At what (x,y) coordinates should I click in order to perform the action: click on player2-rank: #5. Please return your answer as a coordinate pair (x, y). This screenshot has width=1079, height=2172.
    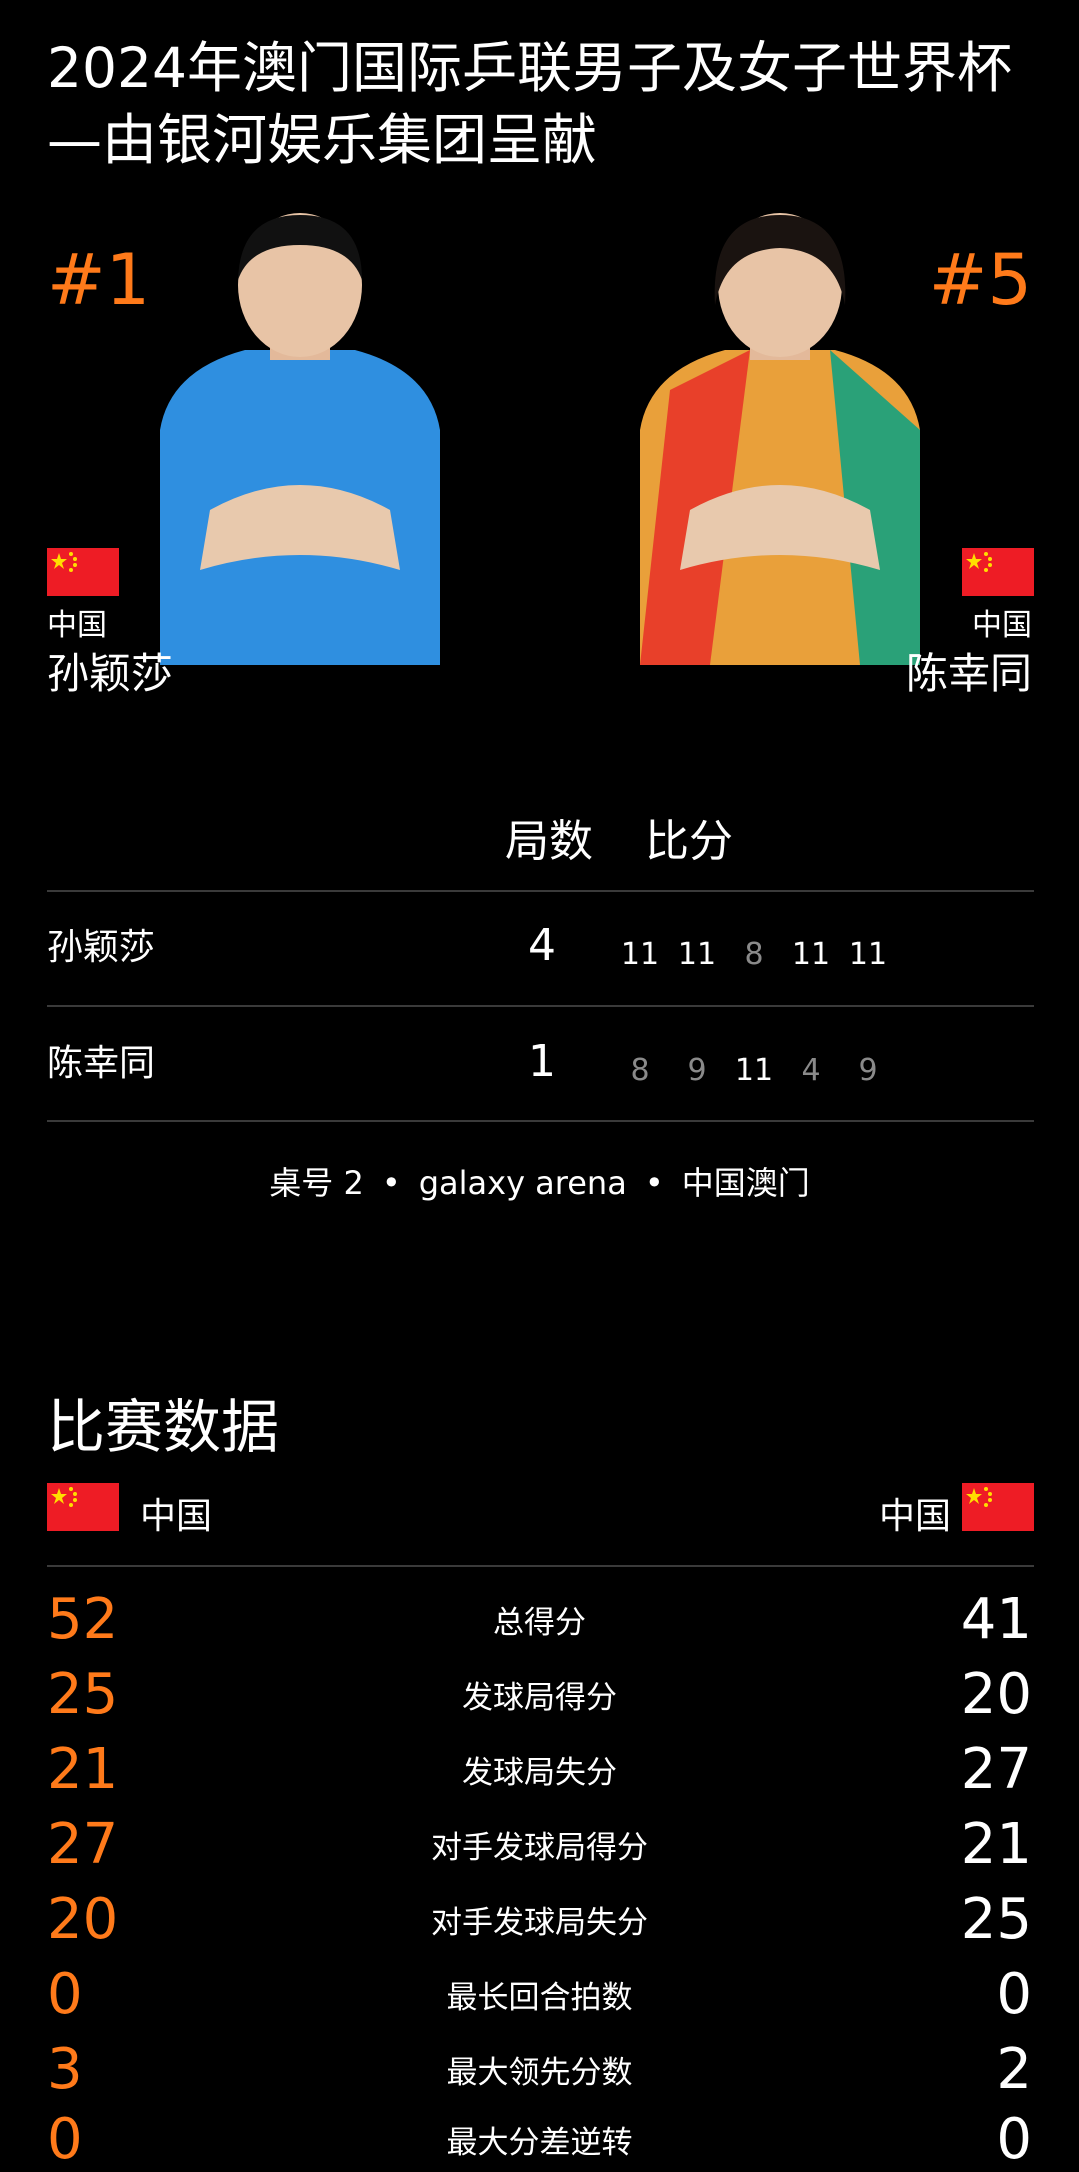
    Looking at the image, I should click on (980, 280).